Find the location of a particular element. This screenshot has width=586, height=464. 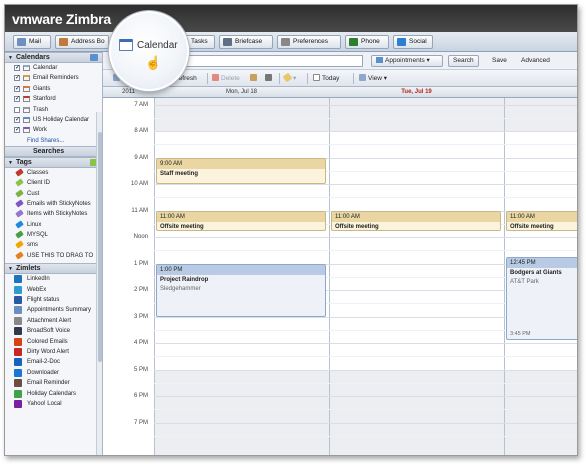

app-tab-preferences: Preferences is located at coordinates (309, 42).